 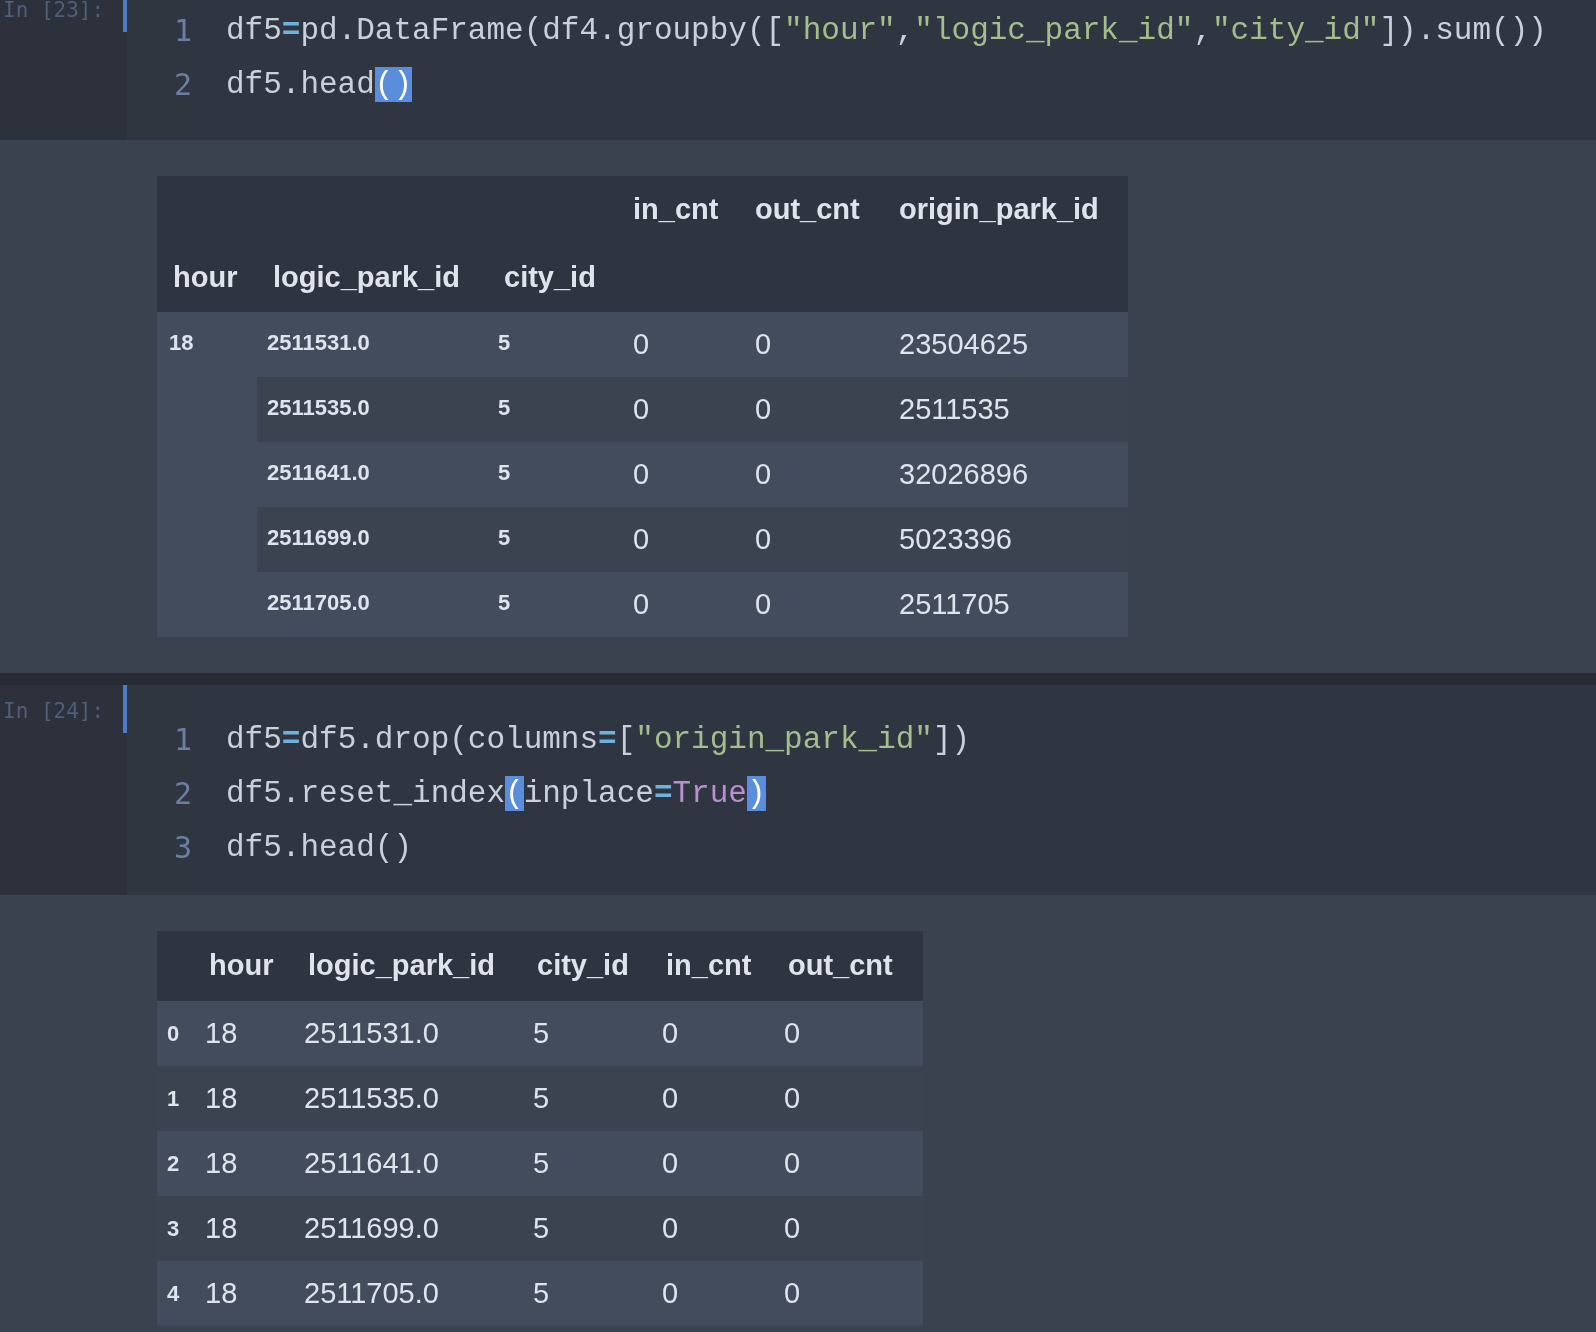 I want to click on index-cell: 1, so click(x=177, y=1098).